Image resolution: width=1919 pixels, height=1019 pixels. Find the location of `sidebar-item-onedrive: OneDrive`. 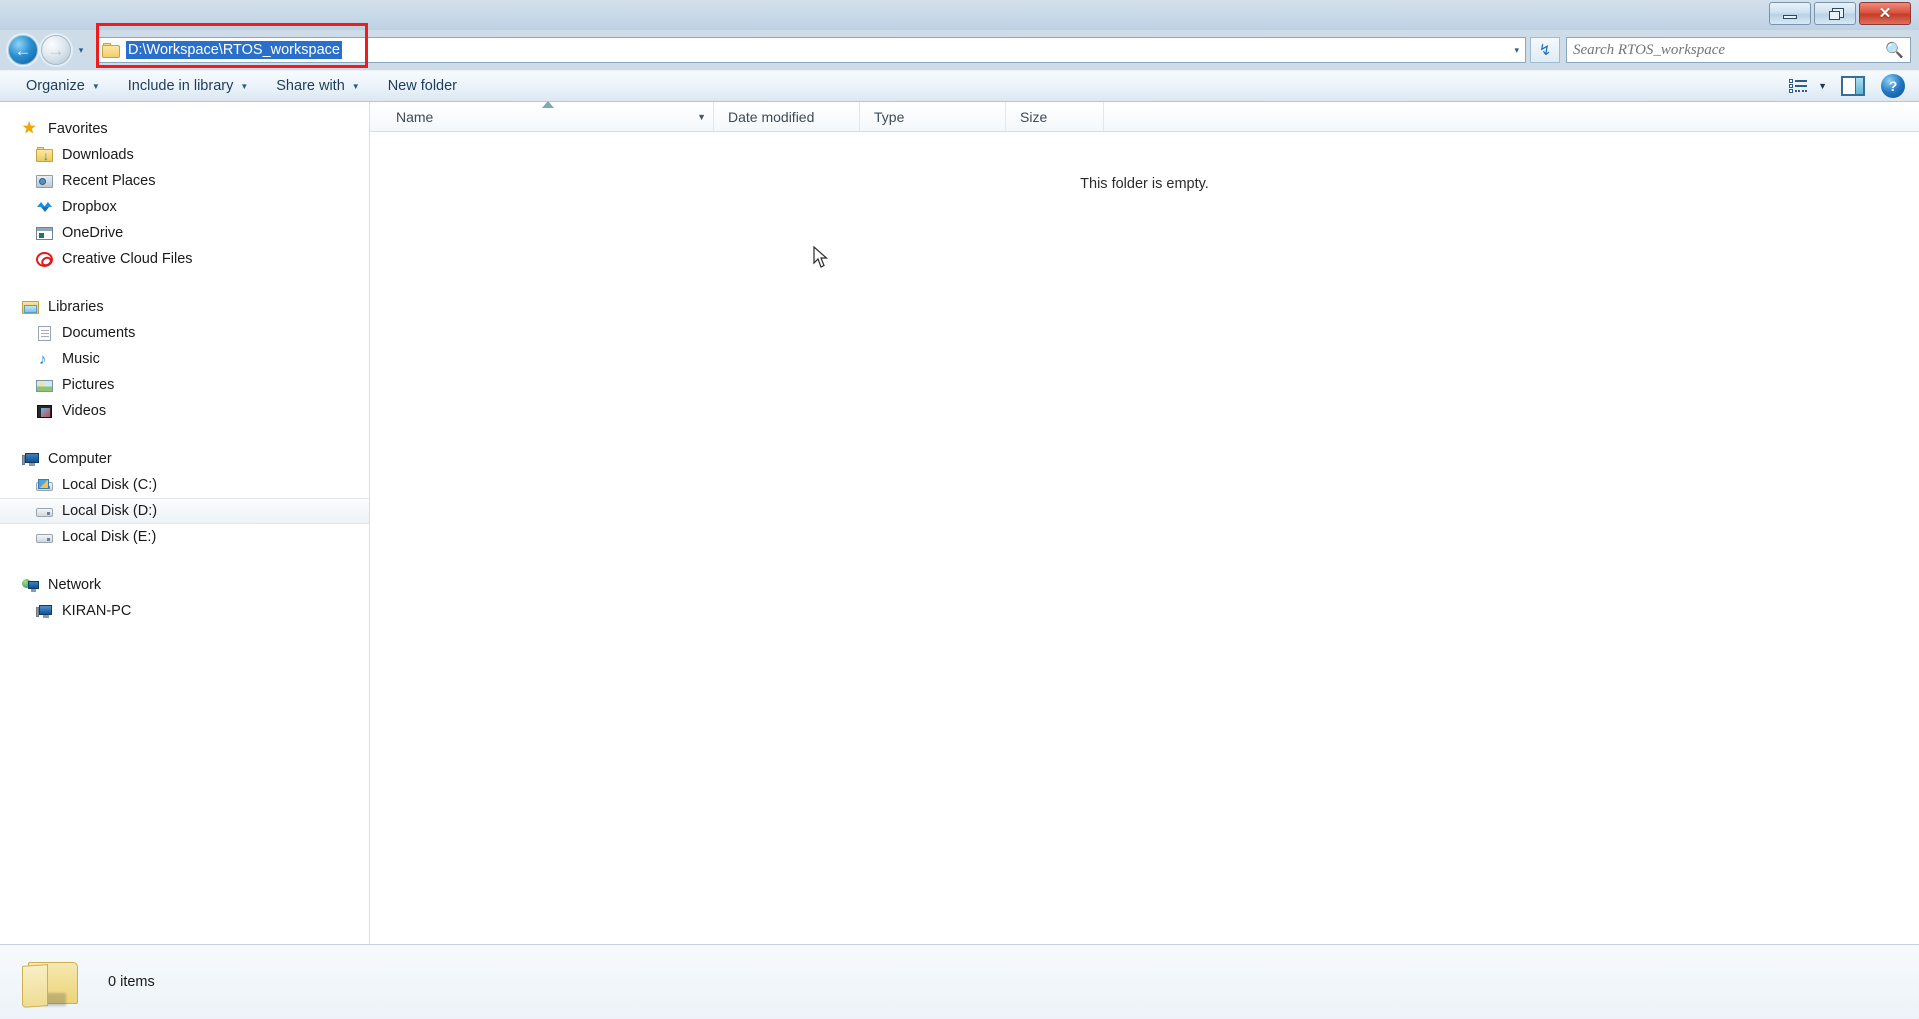

sidebar-item-onedrive: OneDrive is located at coordinates (184, 233).